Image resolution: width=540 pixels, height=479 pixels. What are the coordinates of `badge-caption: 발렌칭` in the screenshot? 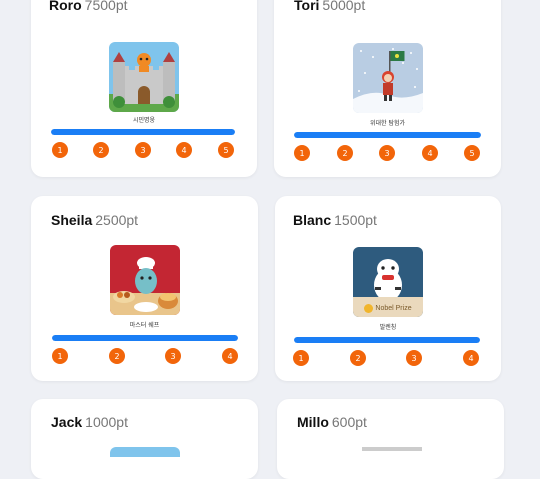 It's located at (388, 327).